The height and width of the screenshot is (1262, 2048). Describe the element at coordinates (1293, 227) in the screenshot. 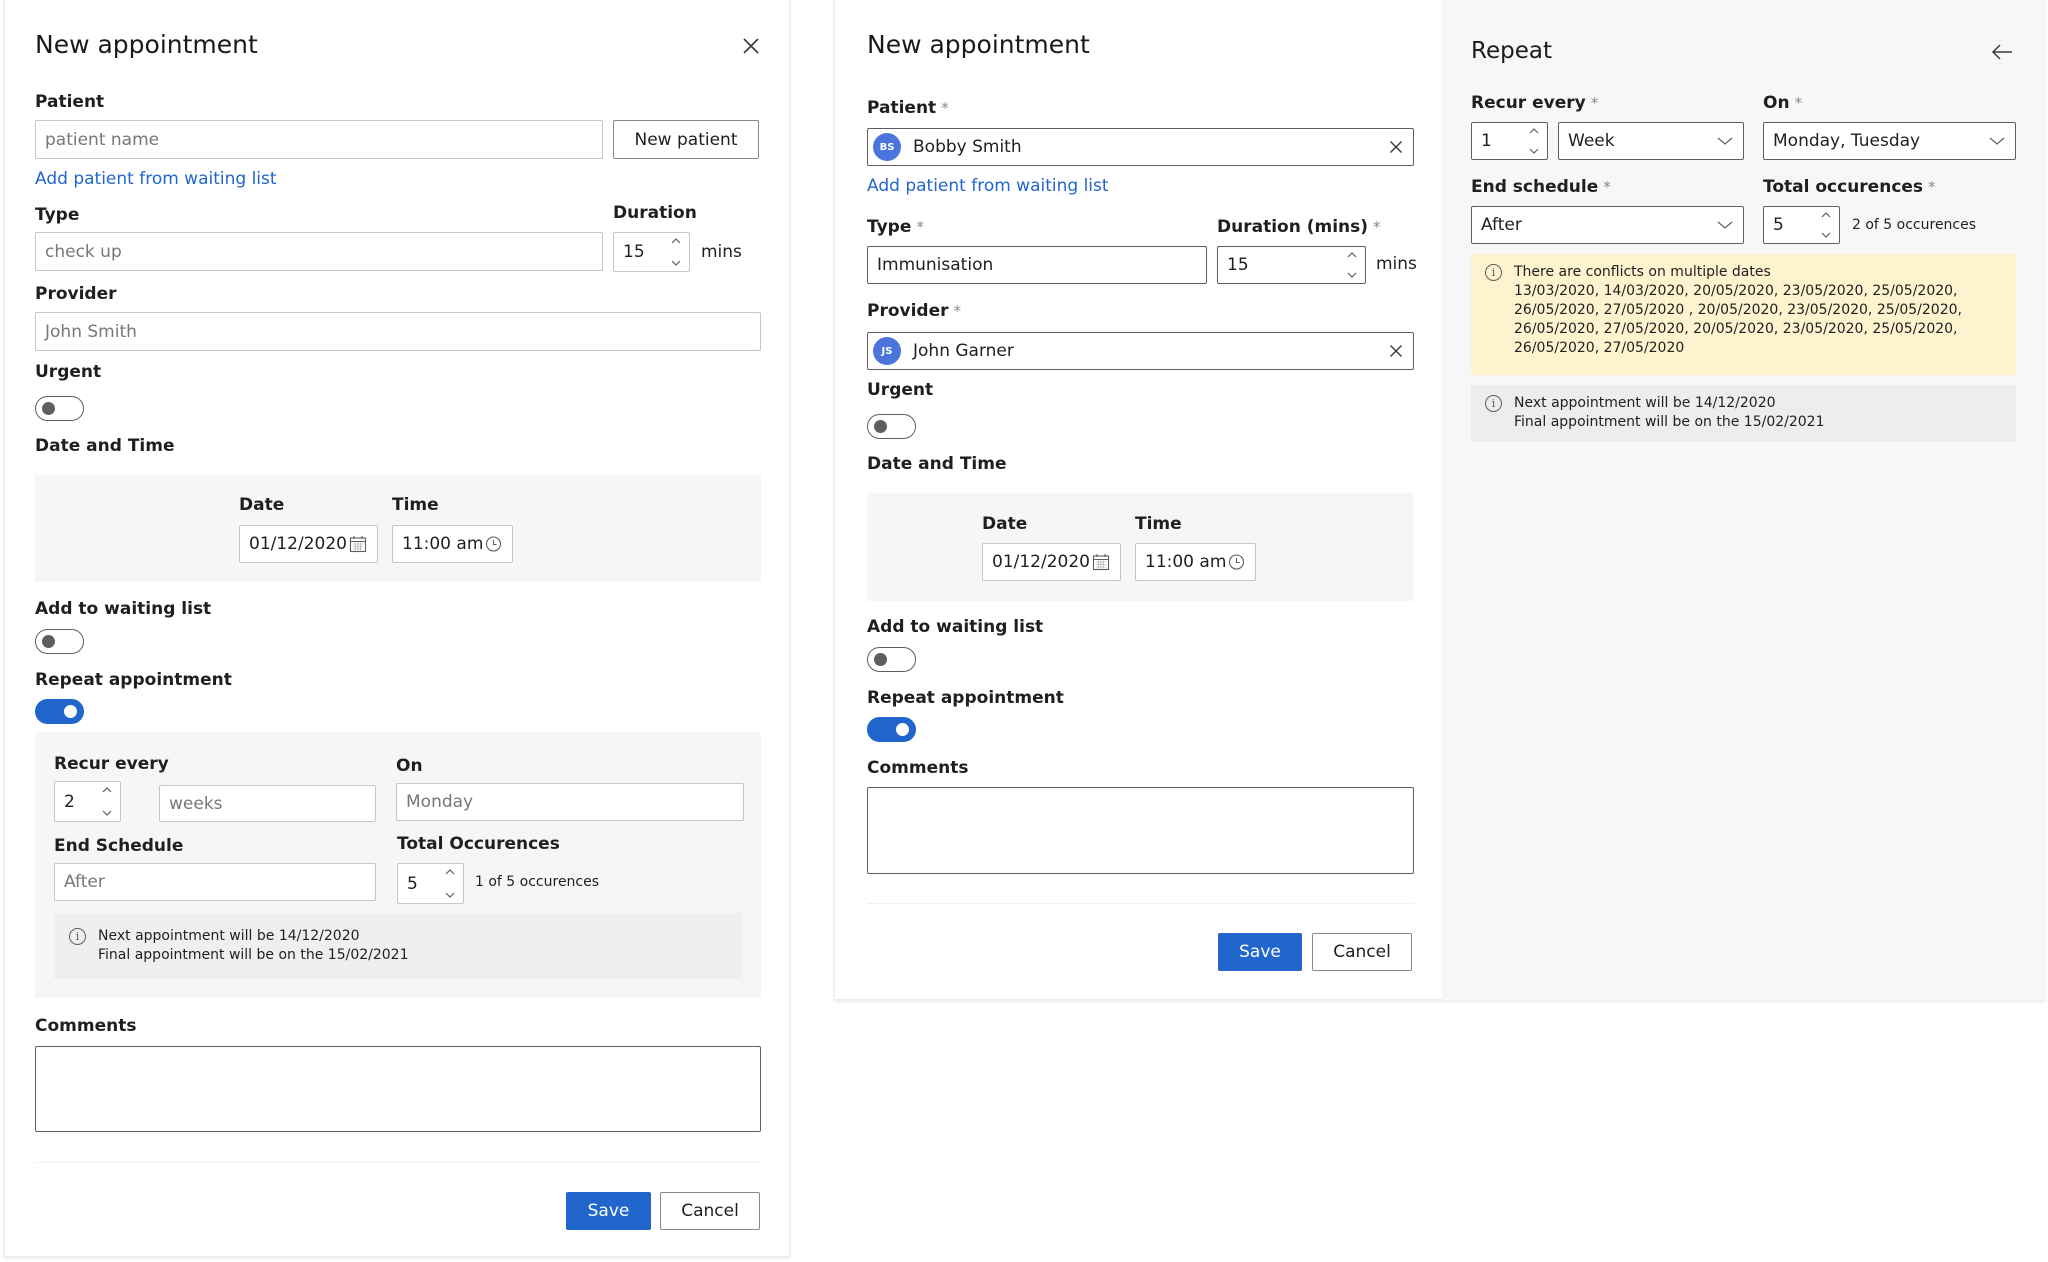

I see `duration-label-text: Duration (mins)` at that location.